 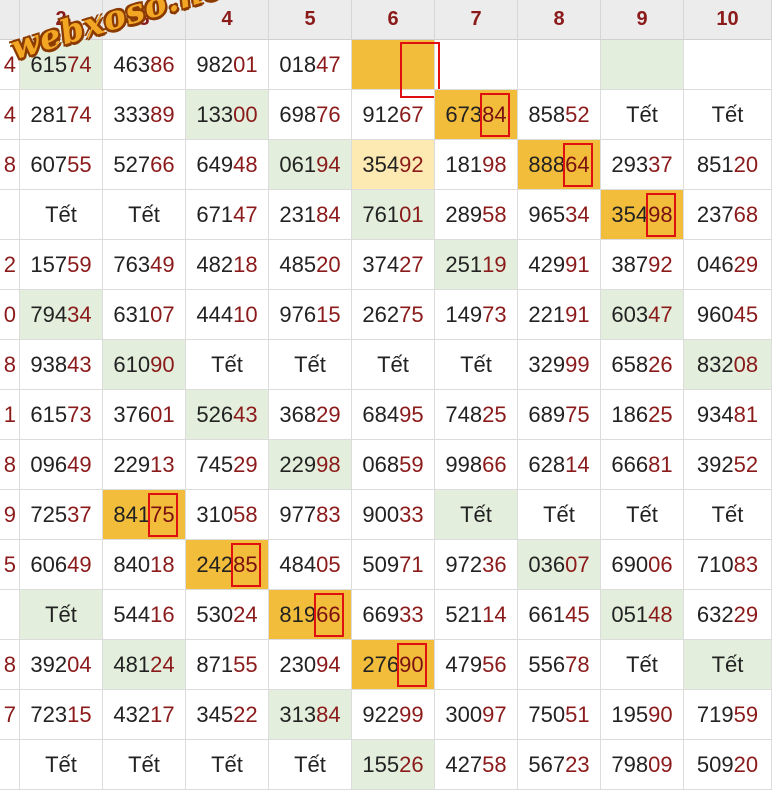 What do you see at coordinates (49, 414) in the screenshot?
I see `number-head: 615` at bounding box center [49, 414].